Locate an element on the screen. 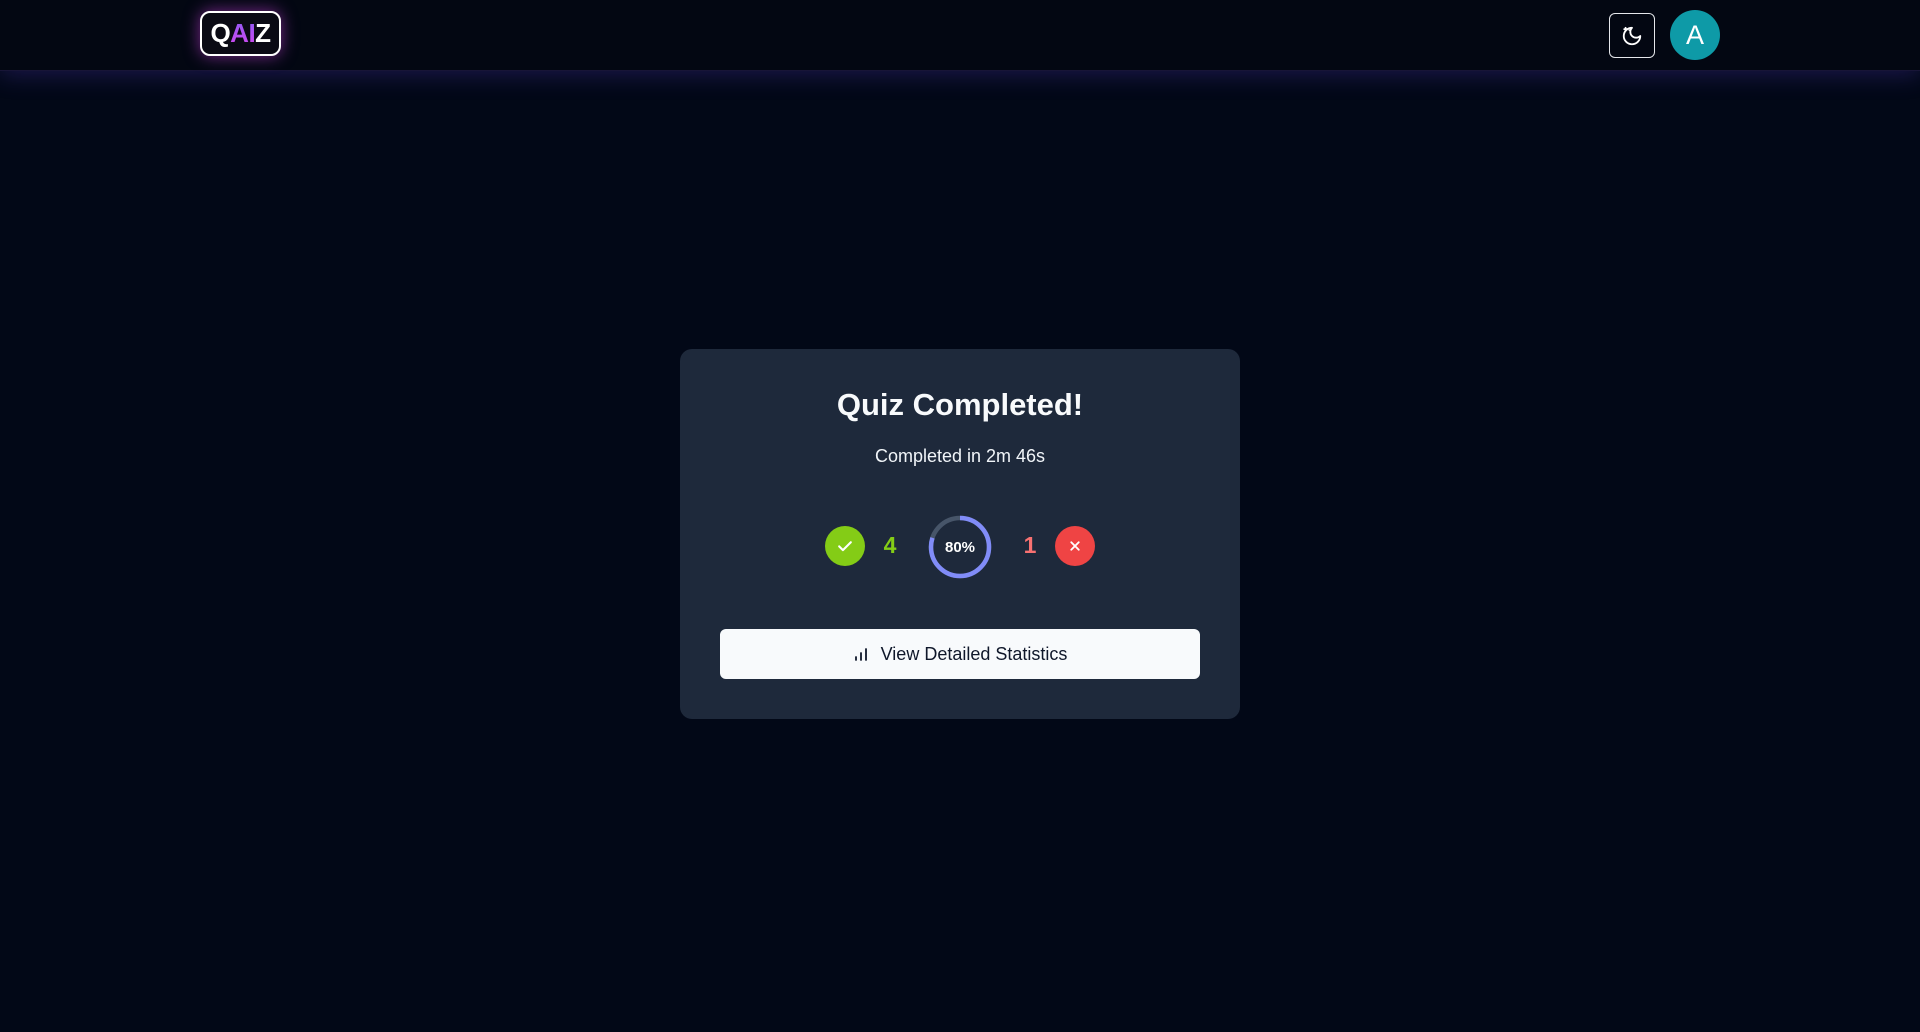 Image resolution: width=1920 pixels, height=1032 pixels. qaiz-logo: Q AI Z is located at coordinates (240, 33).